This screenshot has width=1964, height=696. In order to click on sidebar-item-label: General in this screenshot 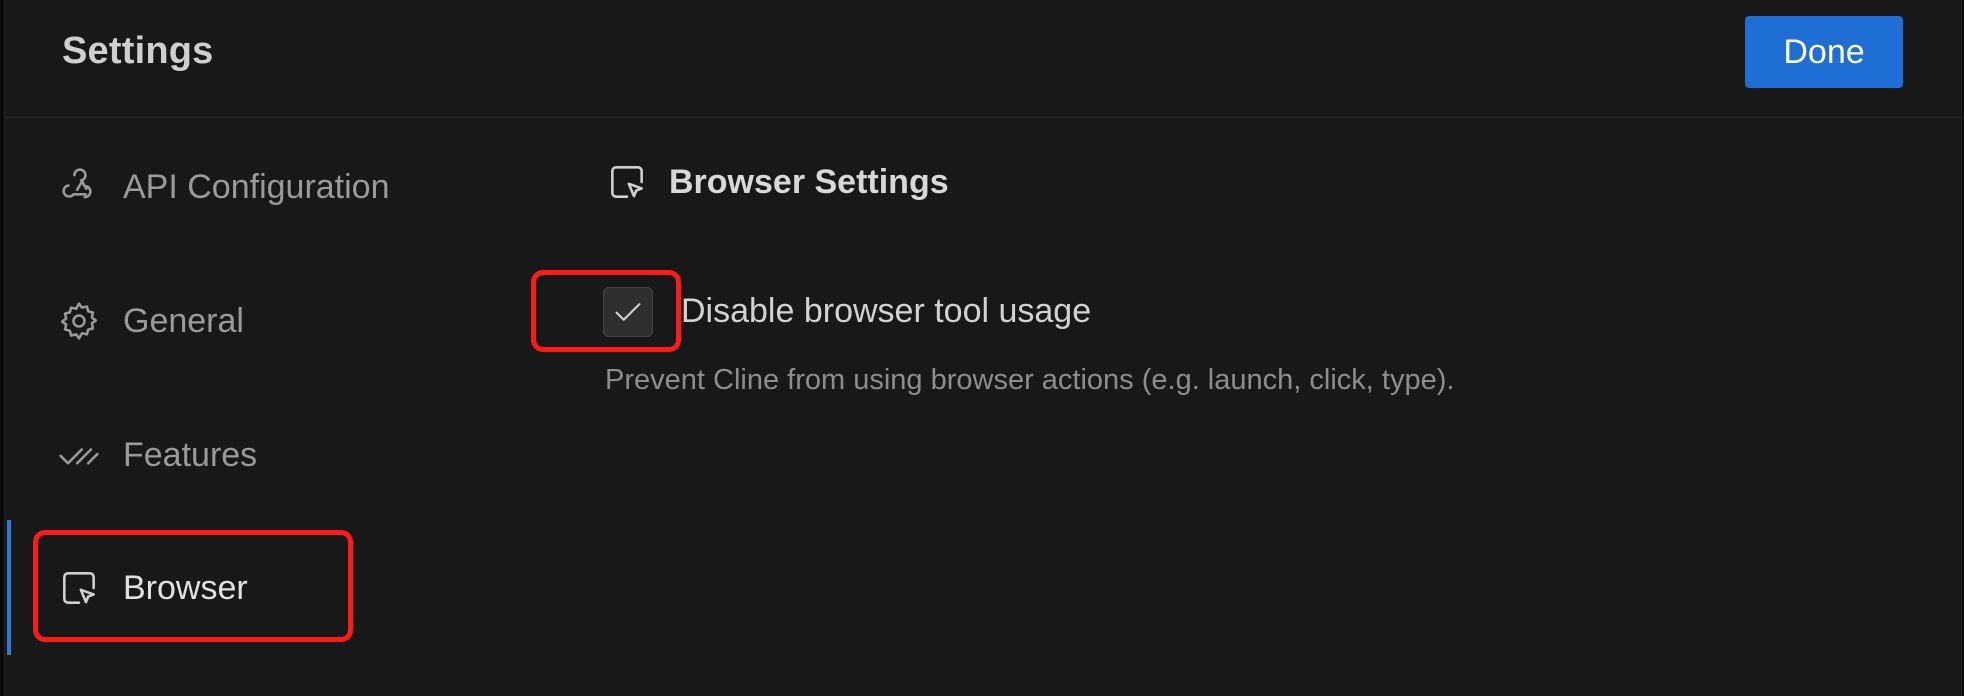, I will do `click(183, 320)`.